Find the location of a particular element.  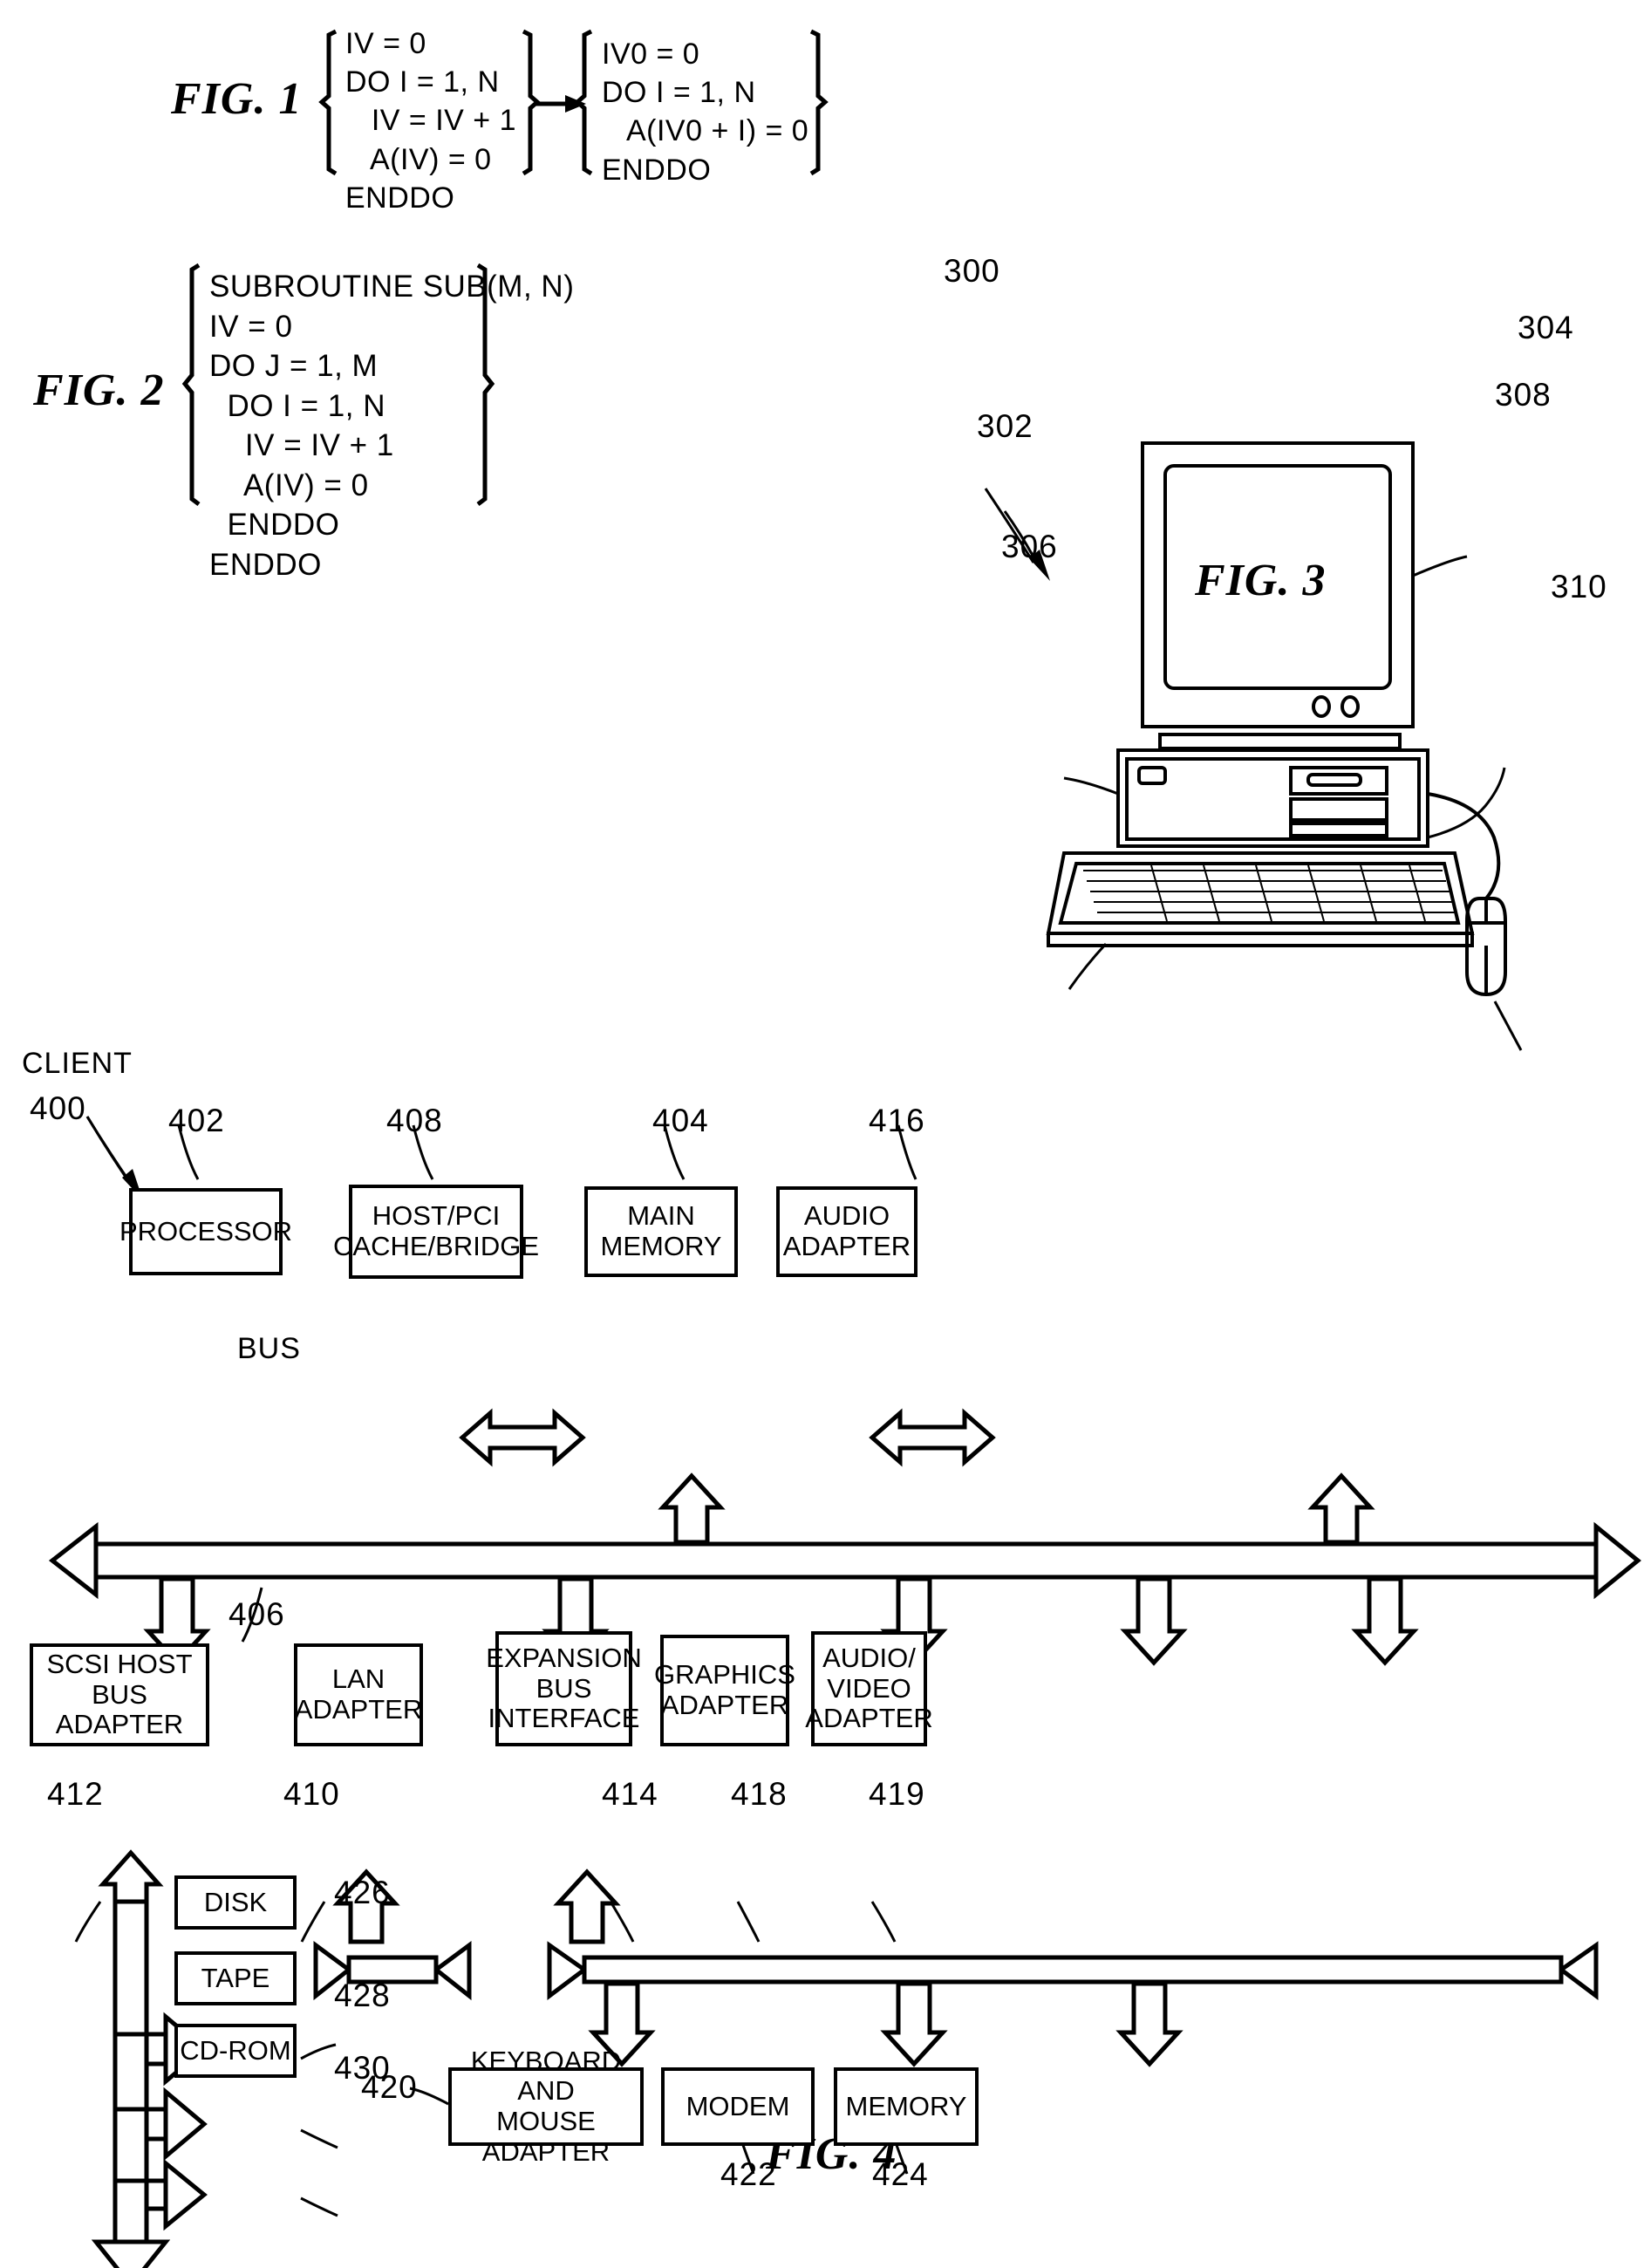

fig3-ref-310: 310 is located at coordinates (1579, 587).